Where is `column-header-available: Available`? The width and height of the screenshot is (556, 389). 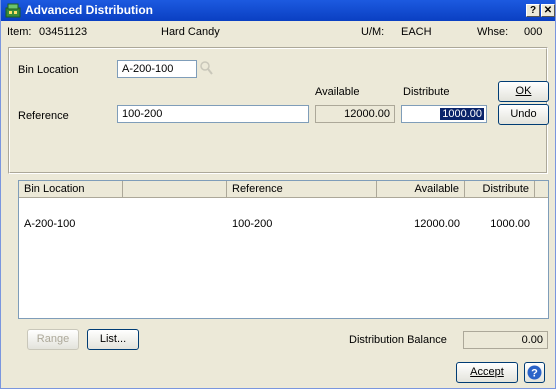 column-header-available: Available is located at coordinates (421, 189).